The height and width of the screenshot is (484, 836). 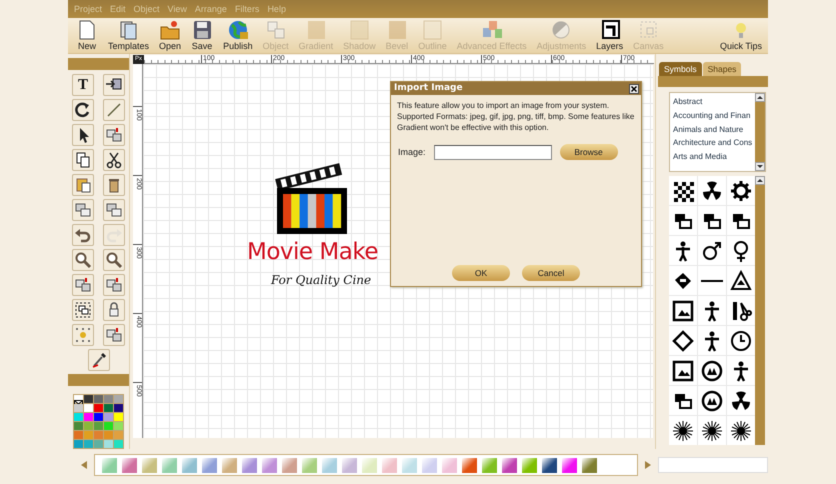 What do you see at coordinates (713, 465) in the screenshot?
I see `text-field` at bounding box center [713, 465].